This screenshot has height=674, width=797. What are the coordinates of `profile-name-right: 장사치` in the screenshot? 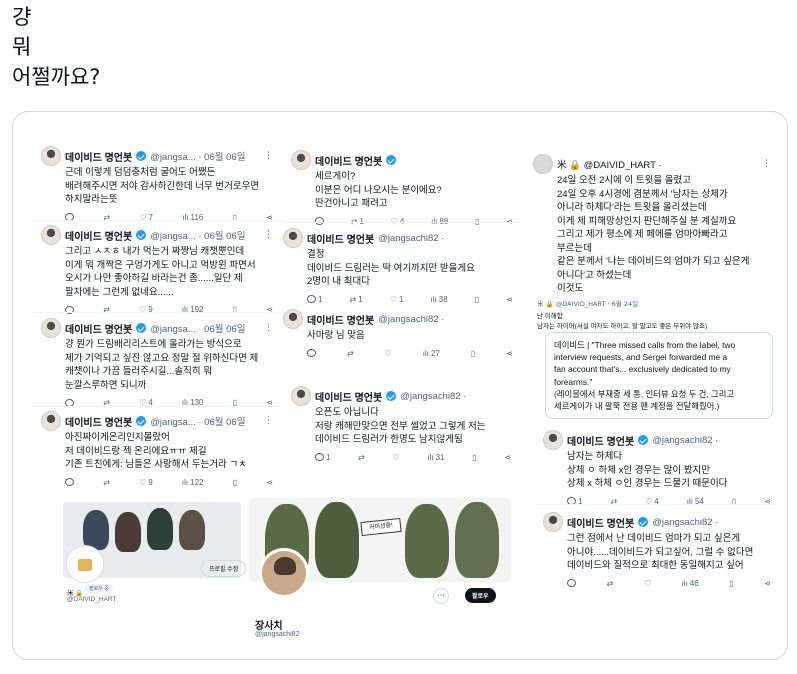 It's located at (269, 626).